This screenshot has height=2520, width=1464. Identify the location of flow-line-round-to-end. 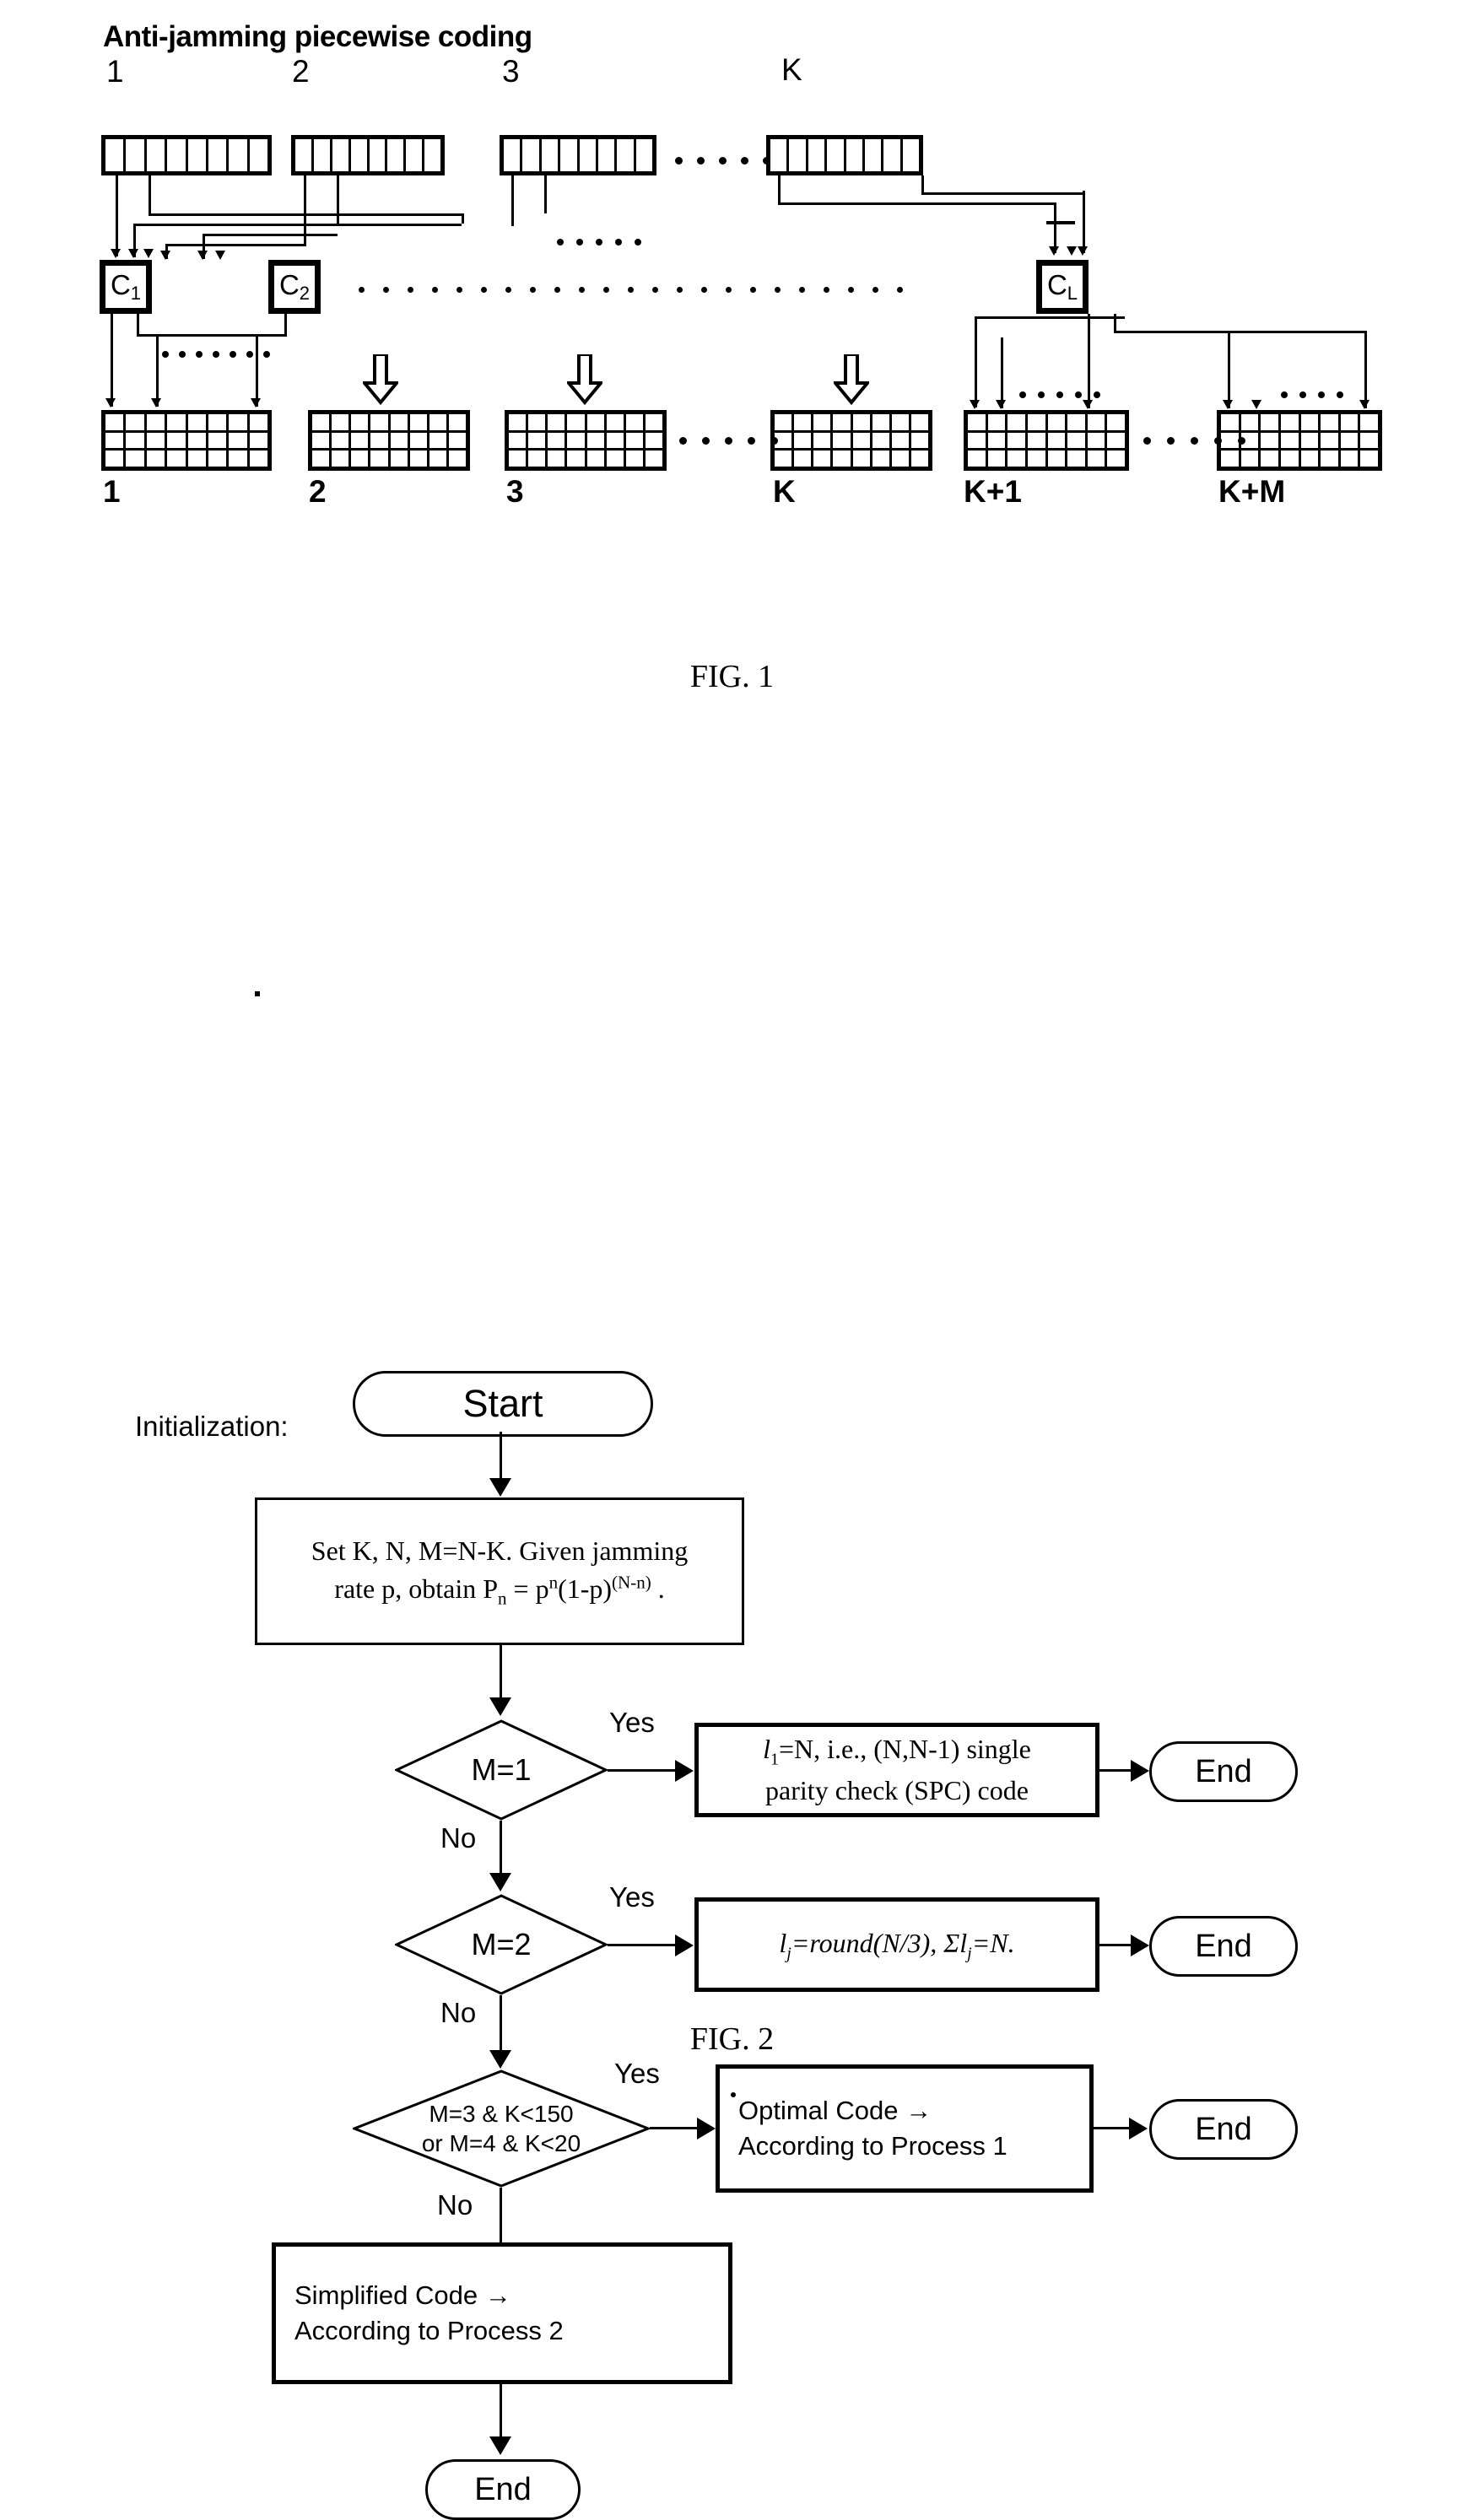
(1117, 1945).